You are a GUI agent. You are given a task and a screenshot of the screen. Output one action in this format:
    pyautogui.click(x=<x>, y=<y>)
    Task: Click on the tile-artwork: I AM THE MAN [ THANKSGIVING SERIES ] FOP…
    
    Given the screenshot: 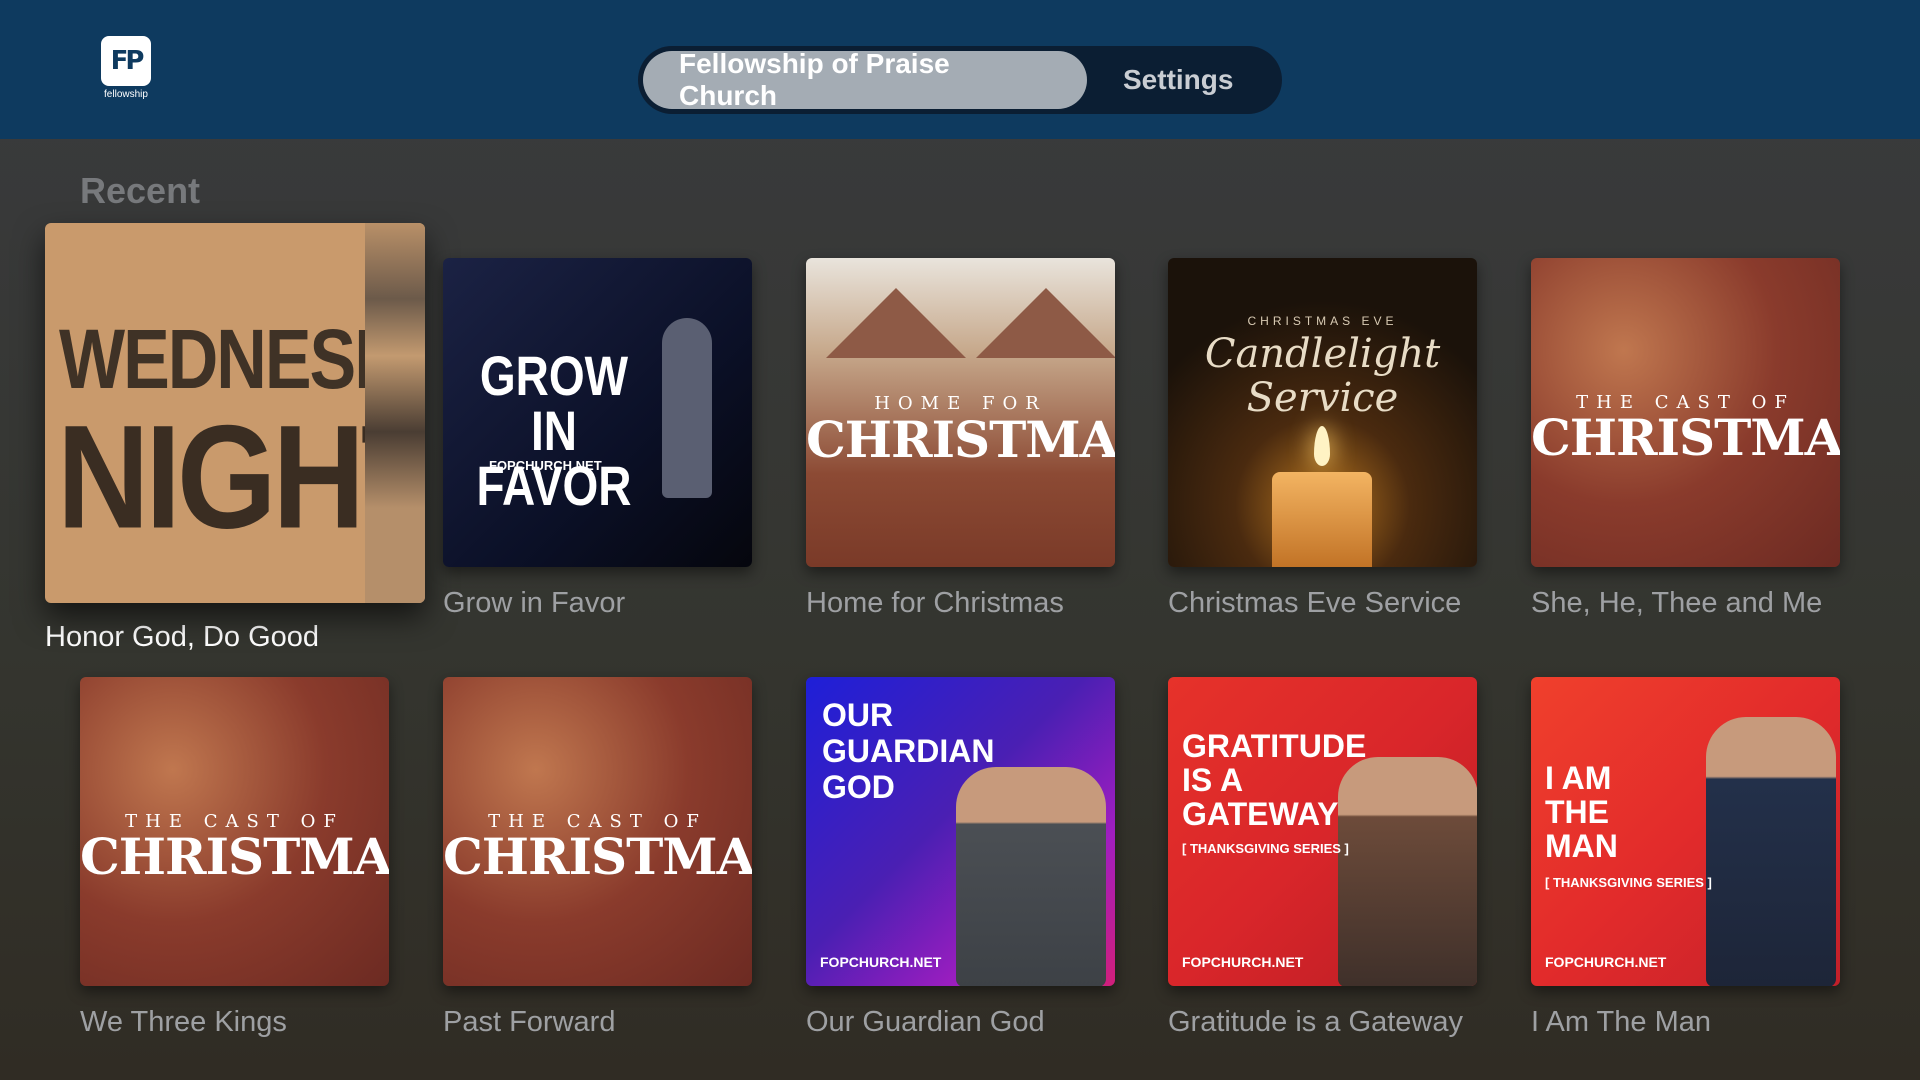 What is the action you would take?
    pyautogui.click(x=1685, y=831)
    